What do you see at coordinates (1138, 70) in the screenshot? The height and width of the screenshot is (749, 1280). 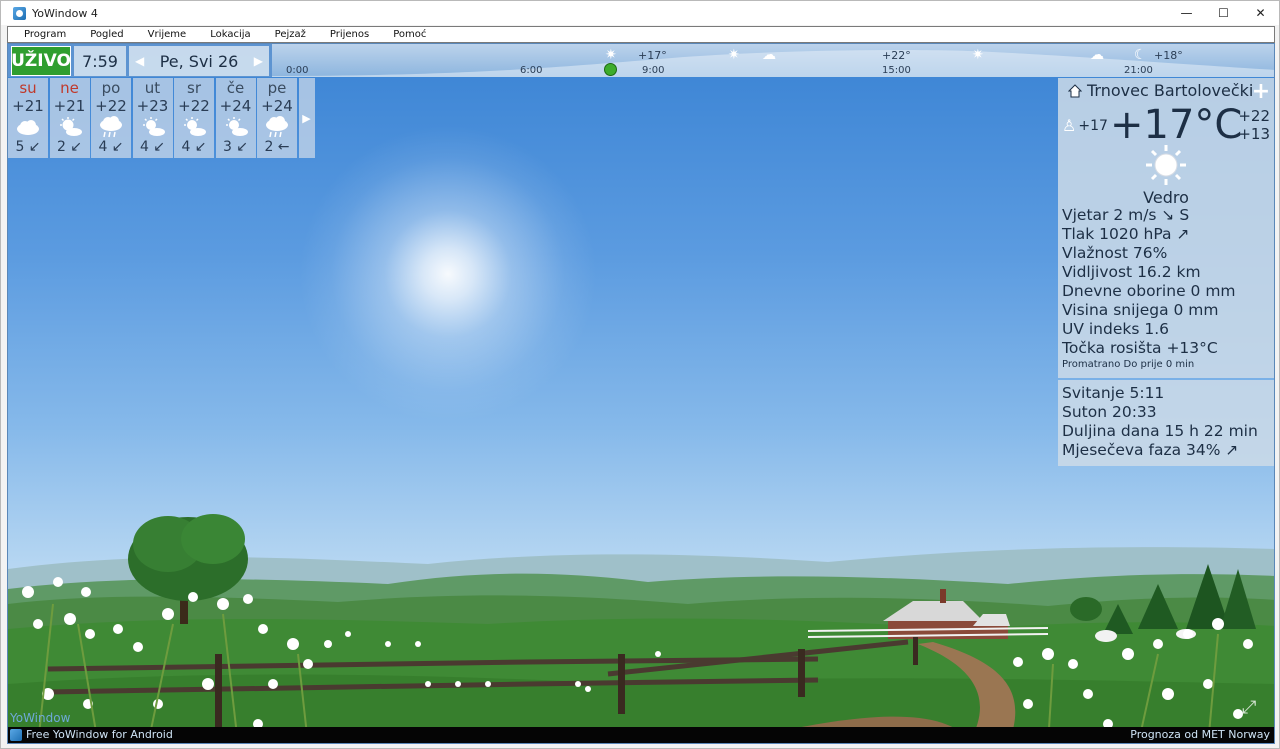 I see `timeline-hour-21: 21:00` at bounding box center [1138, 70].